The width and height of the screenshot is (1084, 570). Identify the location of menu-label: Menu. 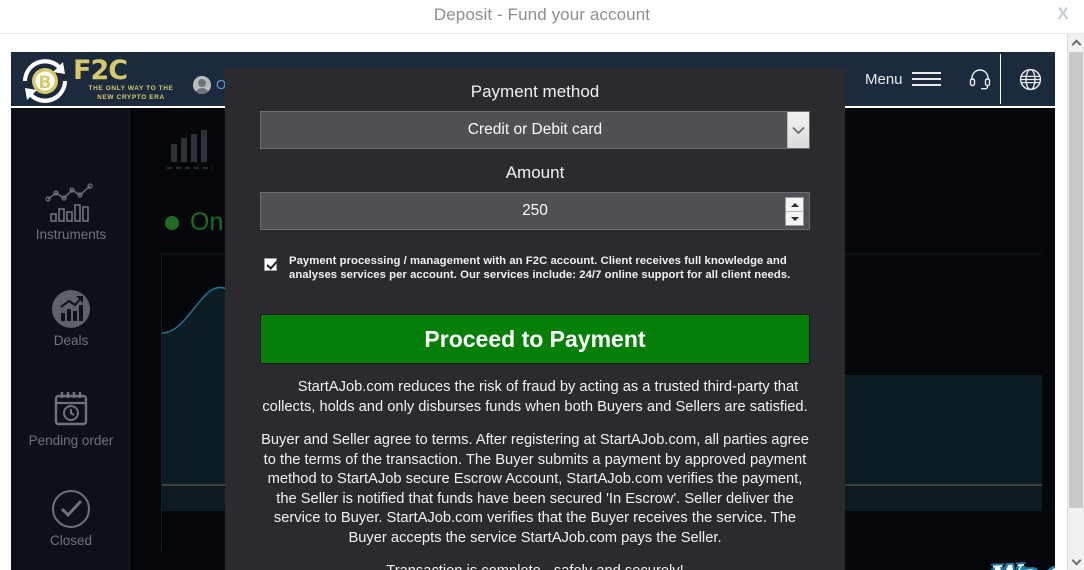
(884, 79).